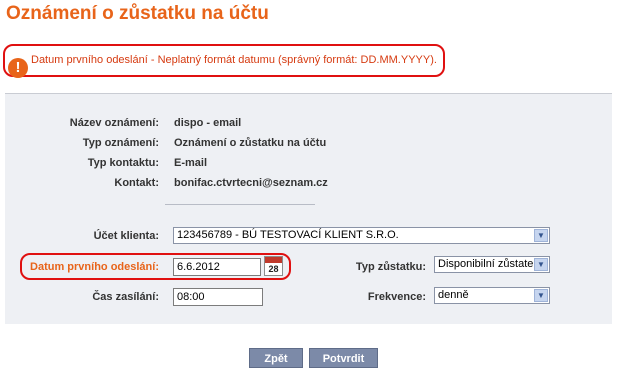 The height and width of the screenshot is (371, 620). I want to click on frequency-label: Frekvence:, so click(396, 297).